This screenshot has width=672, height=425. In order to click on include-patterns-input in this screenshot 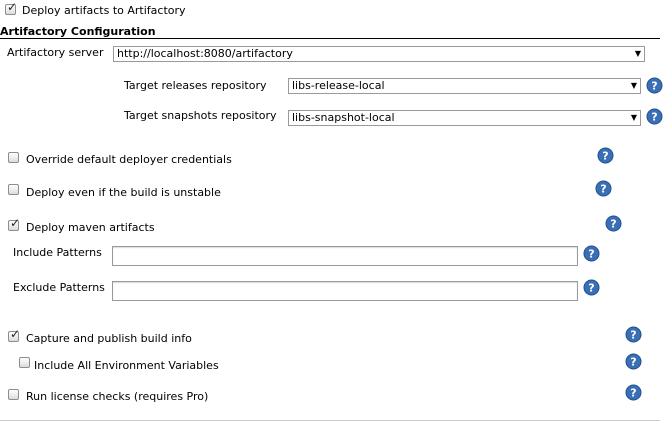, I will do `click(345, 256)`.